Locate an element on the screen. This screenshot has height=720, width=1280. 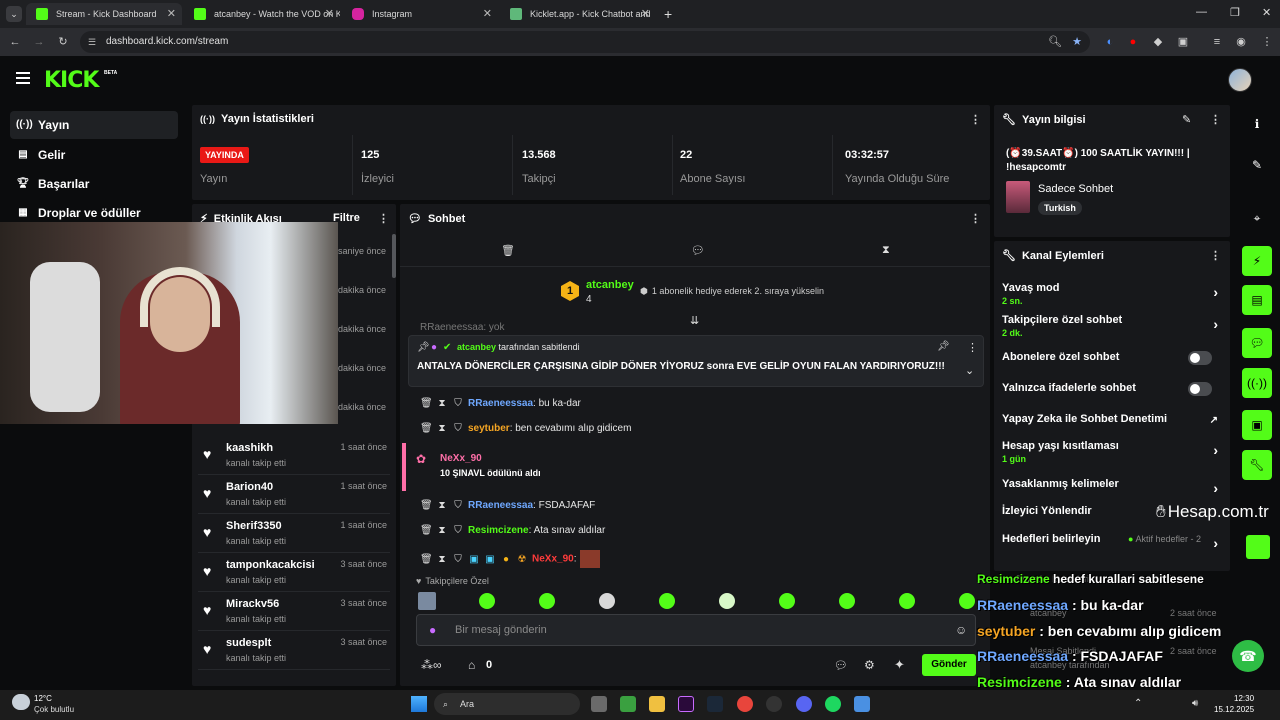
ai-moderation-row: Yapay Zeka ile Sohbet Denetimi ↗ is located at coordinates (1112, 419).